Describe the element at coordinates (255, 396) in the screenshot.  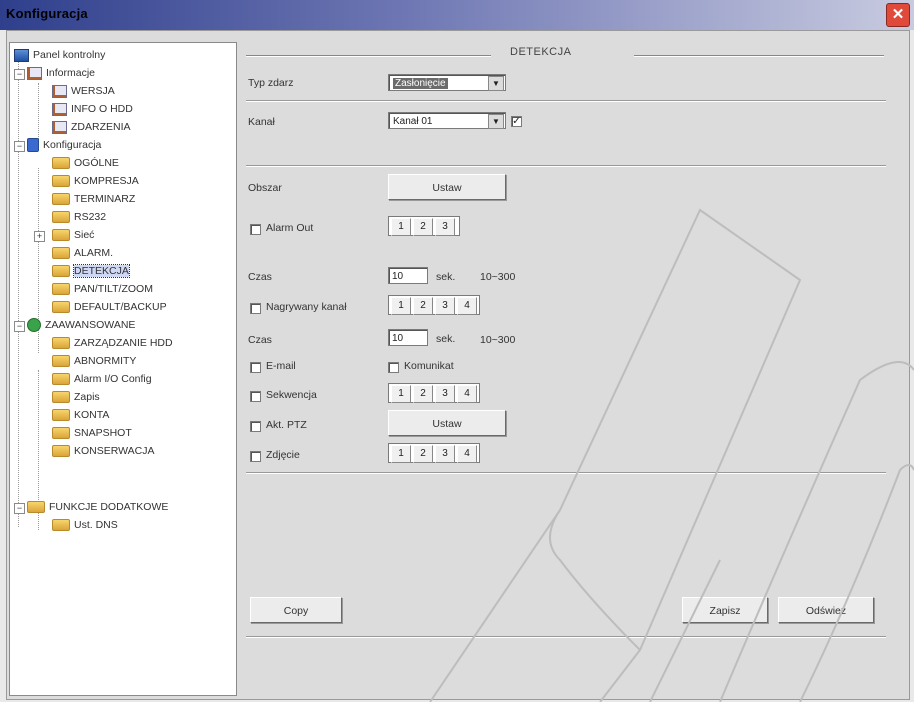
I see `sequence-checkbox` at that location.